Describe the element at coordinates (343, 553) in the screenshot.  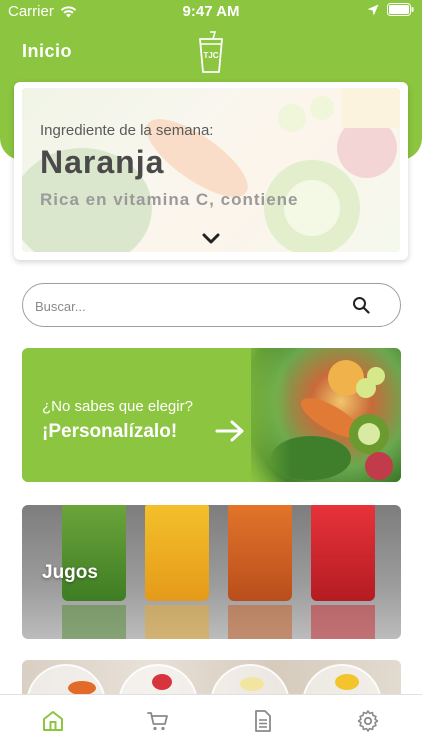
I see `juice-glass-red` at that location.